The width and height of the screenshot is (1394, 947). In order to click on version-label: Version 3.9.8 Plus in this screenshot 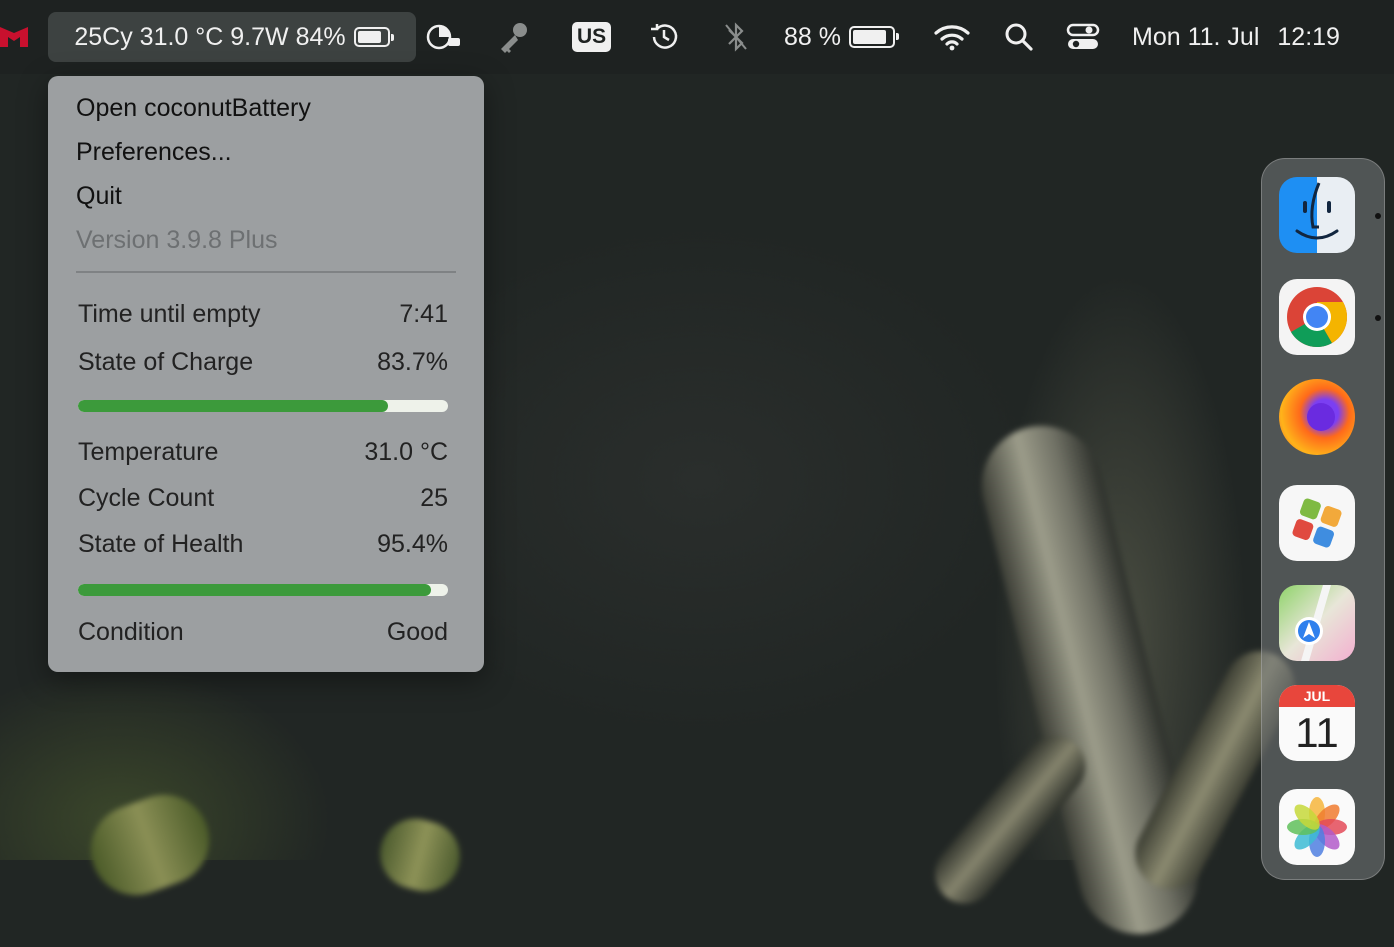, I will do `click(177, 240)`.